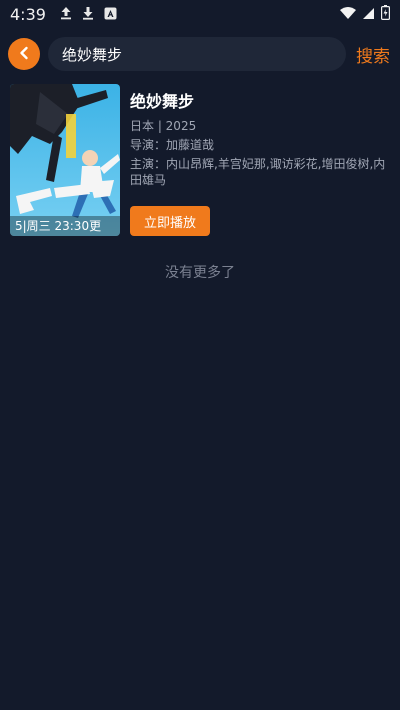  I want to click on download-icon, so click(88, 14).